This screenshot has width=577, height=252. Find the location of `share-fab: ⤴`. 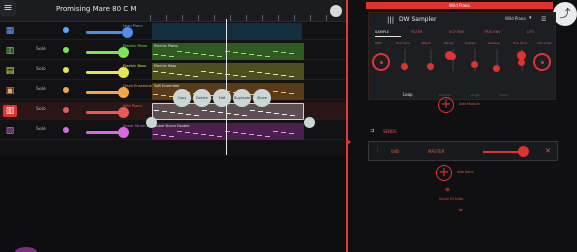

share-fab: ⤴ is located at coordinates (565, 14).